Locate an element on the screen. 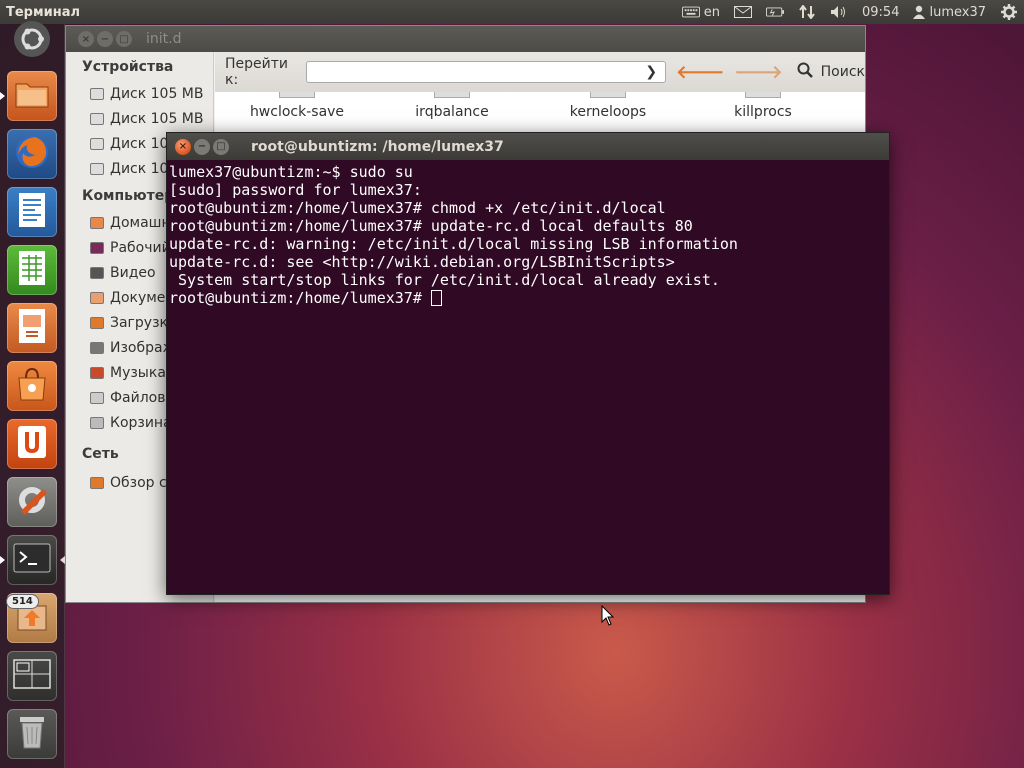 The image size is (1024, 768). launcher-terminal is located at coordinates (32, 560).